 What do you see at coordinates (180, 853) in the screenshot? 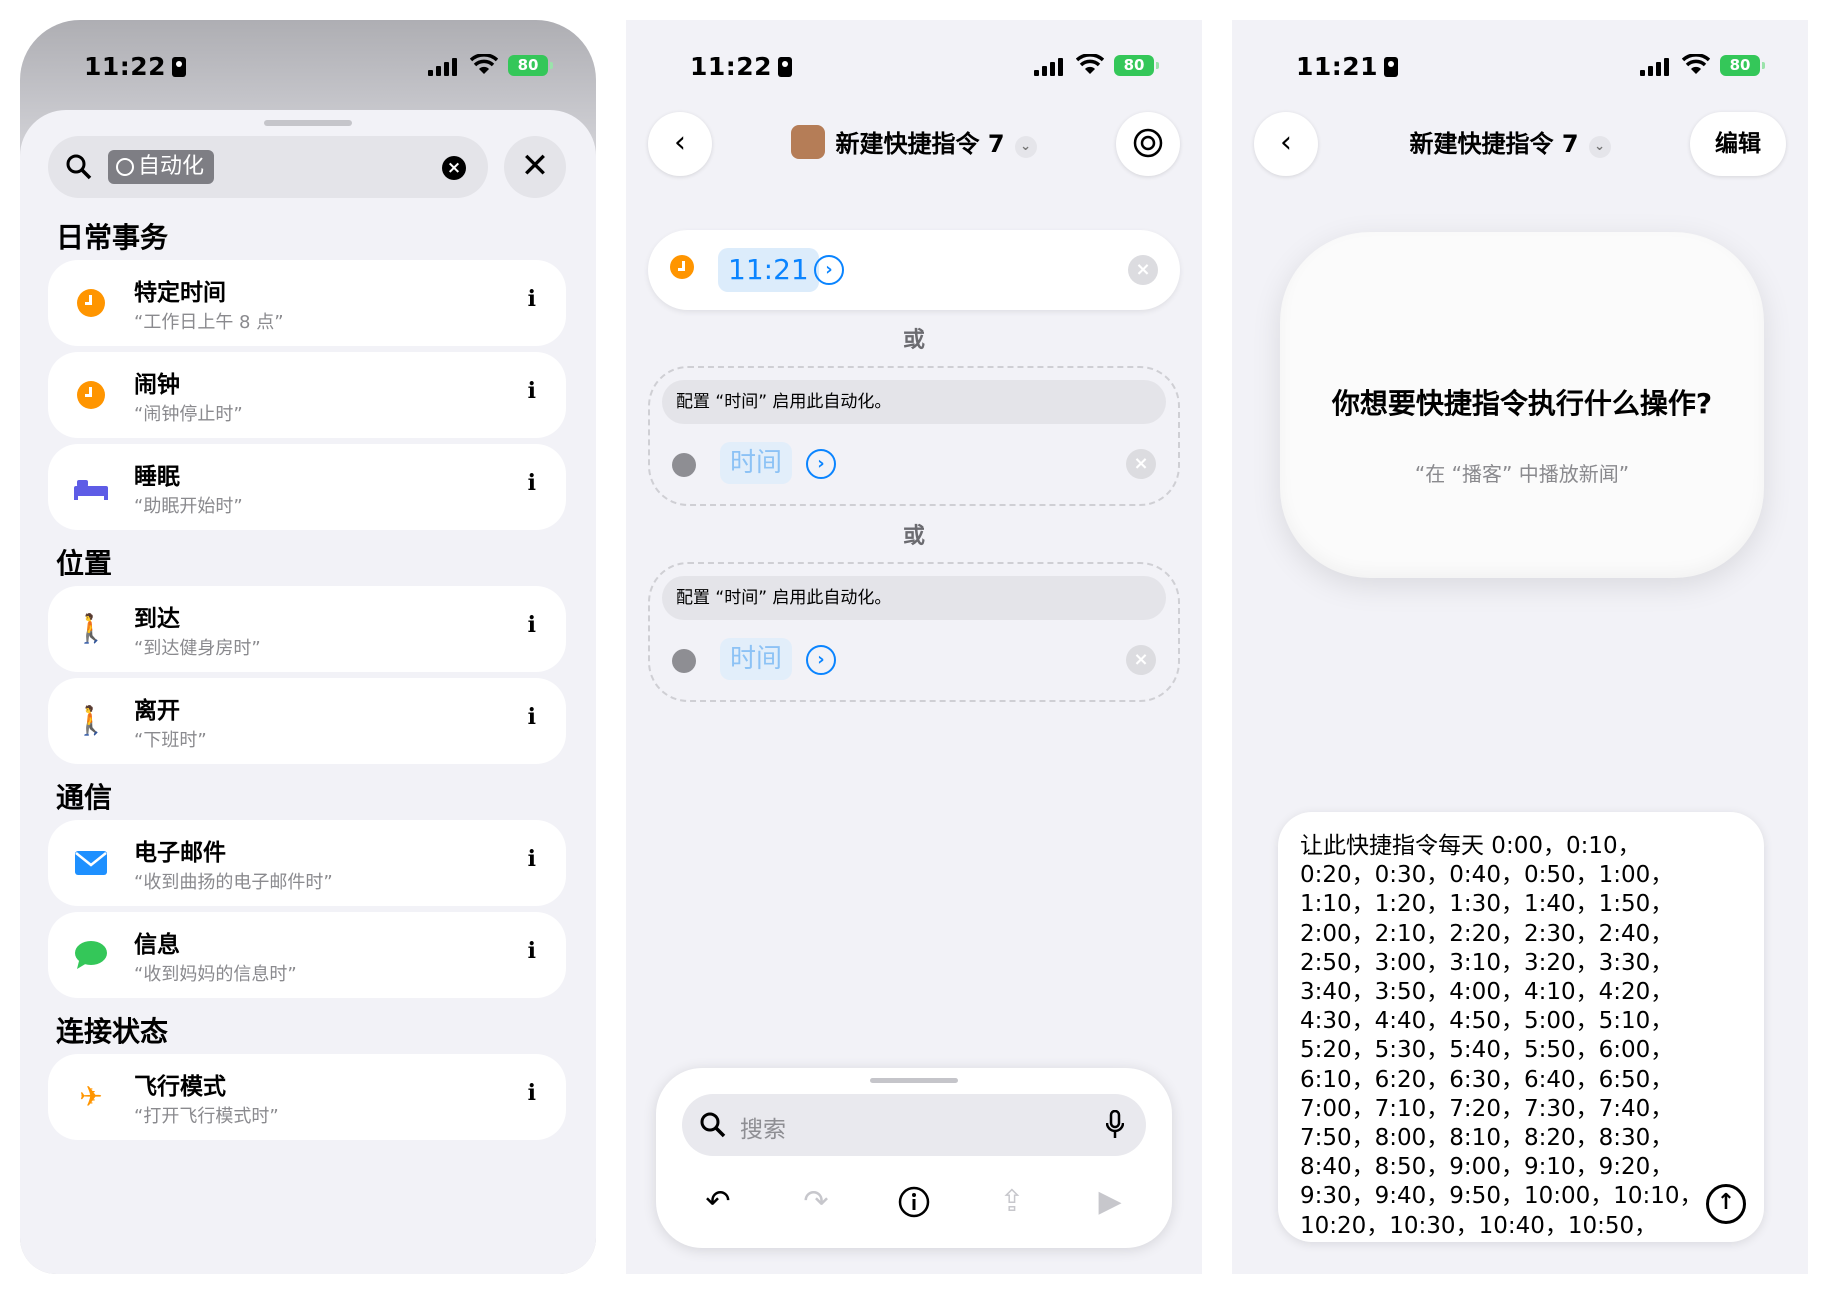
I see `item-title: 电子邮件` at bounding box center [180, 853].